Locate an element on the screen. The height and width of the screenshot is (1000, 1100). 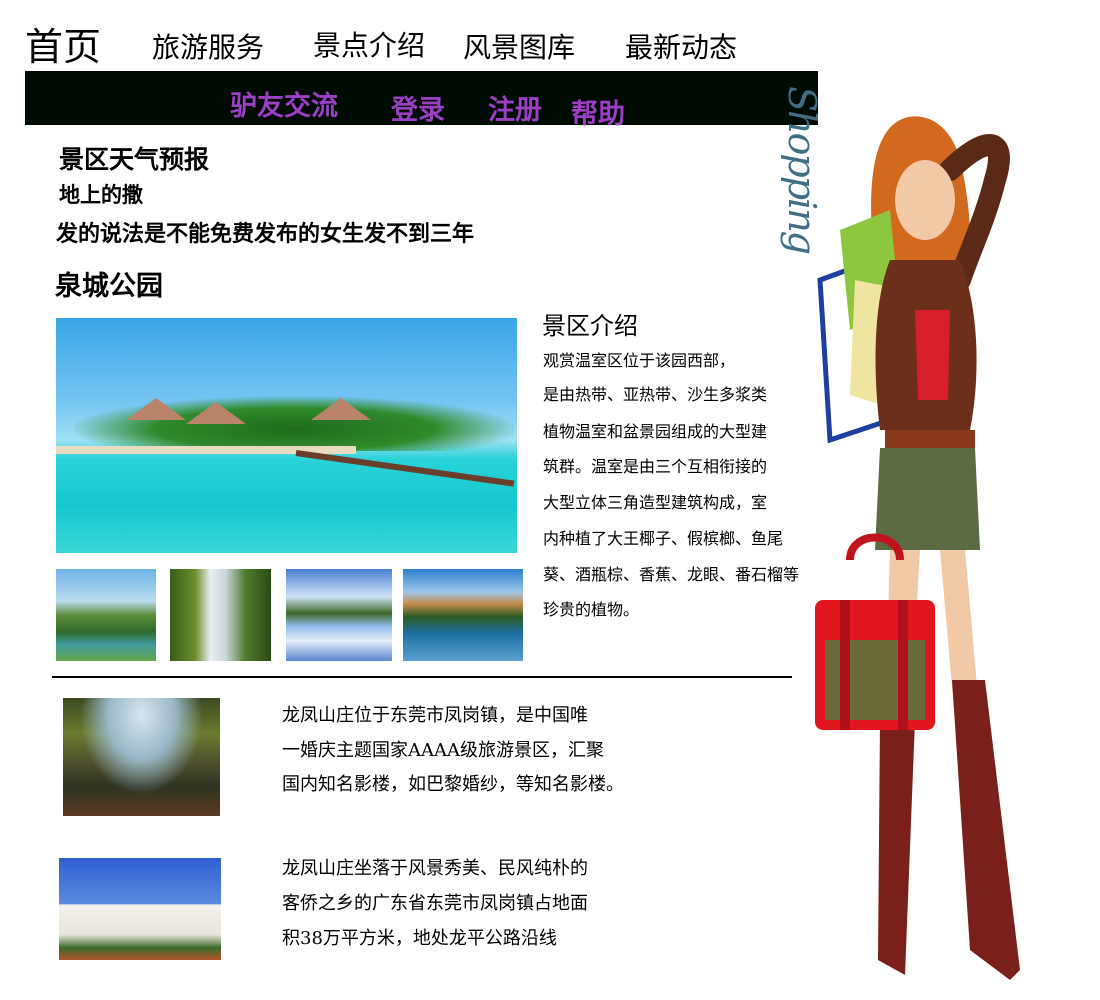
gallery-thumbnail-reflection is located at coordinates (339, 615).